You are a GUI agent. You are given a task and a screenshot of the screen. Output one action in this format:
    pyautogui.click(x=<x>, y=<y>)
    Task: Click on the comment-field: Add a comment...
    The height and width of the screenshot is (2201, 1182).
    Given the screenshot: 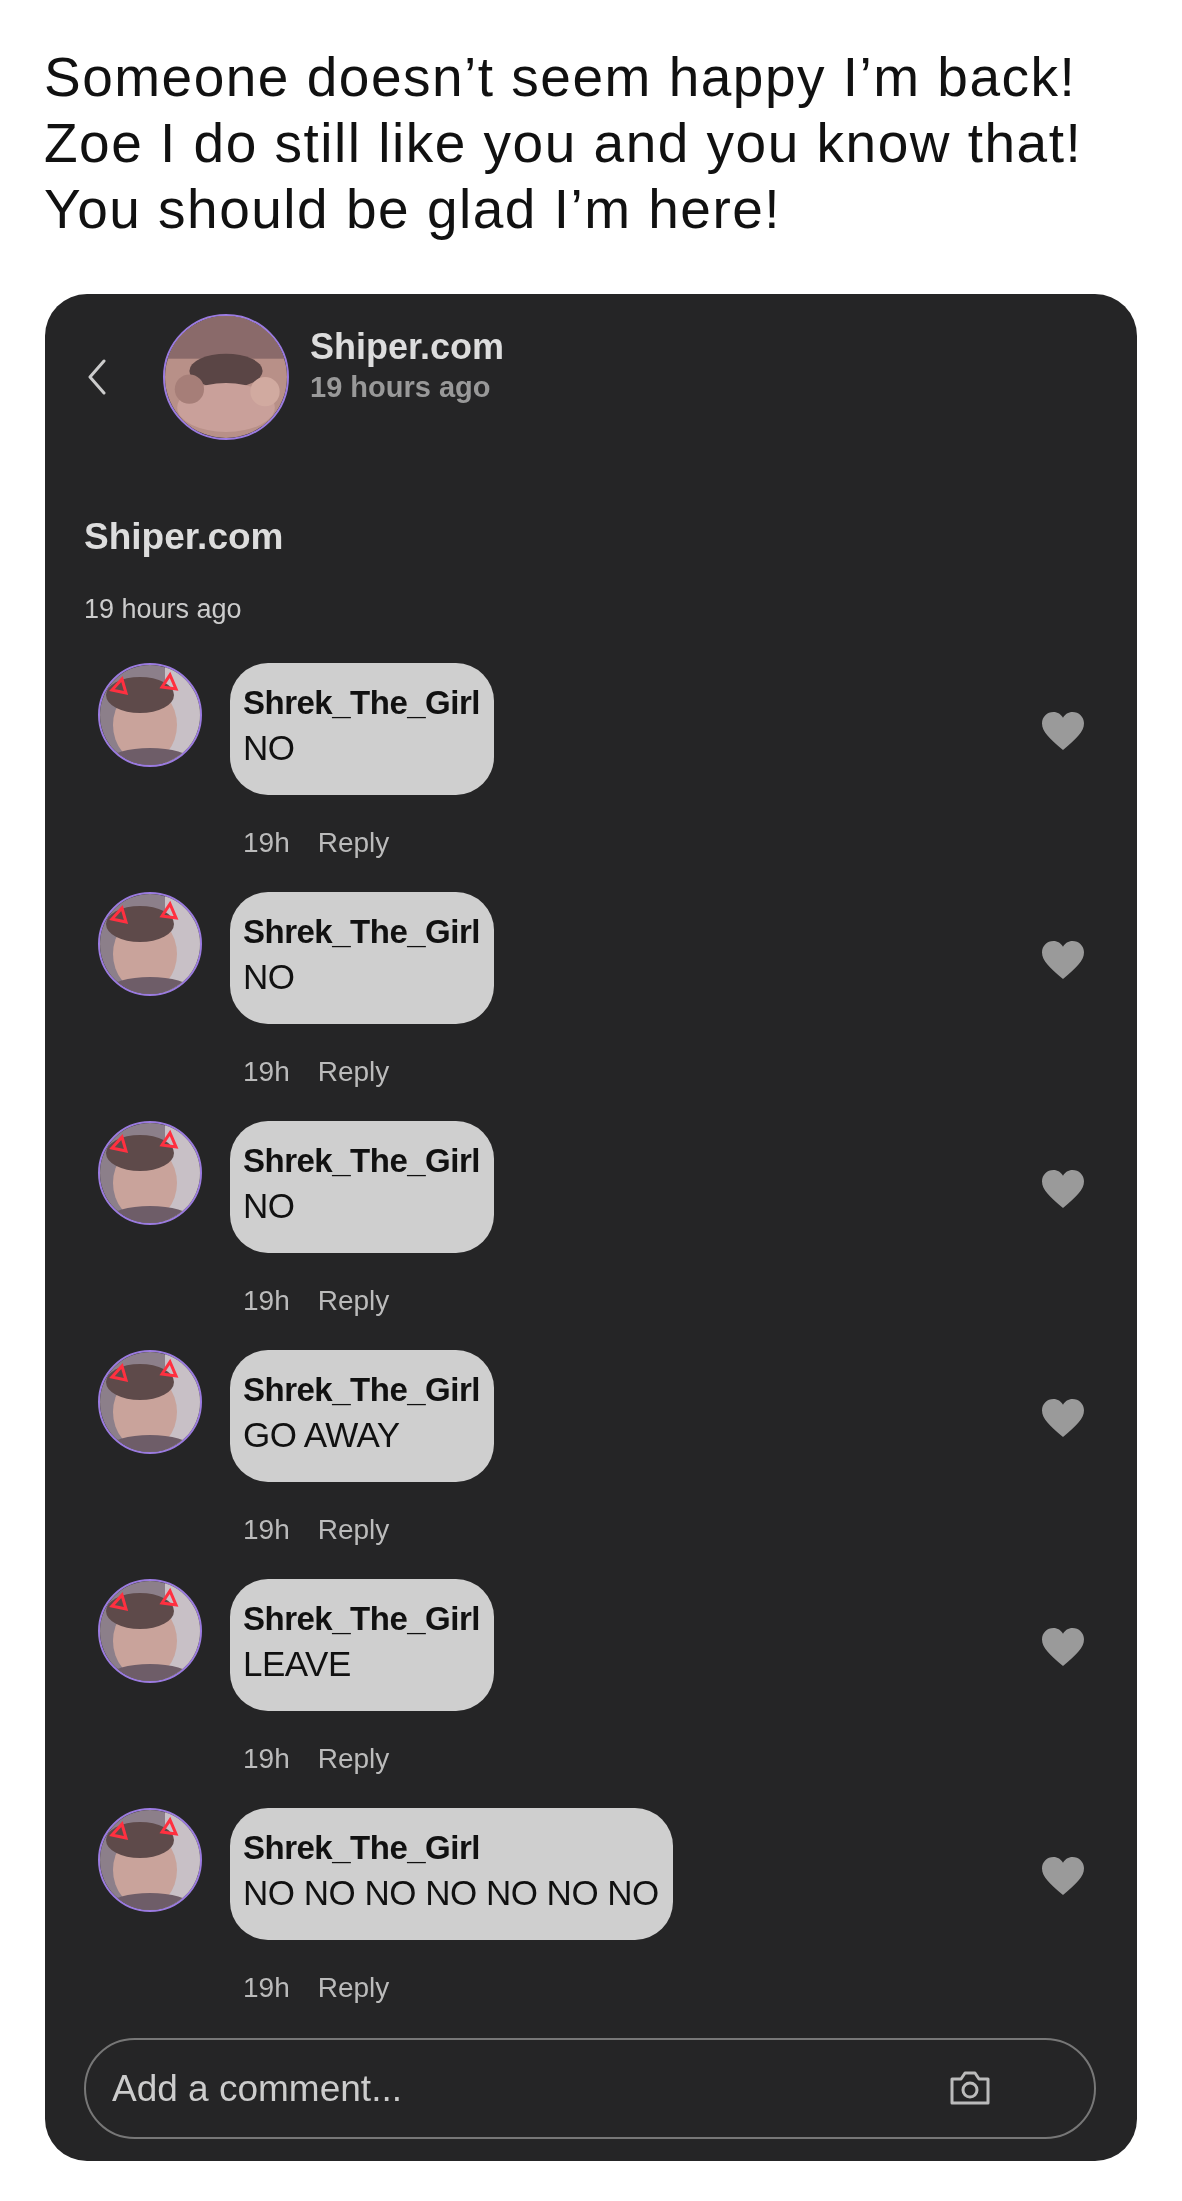 What is the action you would take?
    pyautogui.click(x=590, y=2088)
    